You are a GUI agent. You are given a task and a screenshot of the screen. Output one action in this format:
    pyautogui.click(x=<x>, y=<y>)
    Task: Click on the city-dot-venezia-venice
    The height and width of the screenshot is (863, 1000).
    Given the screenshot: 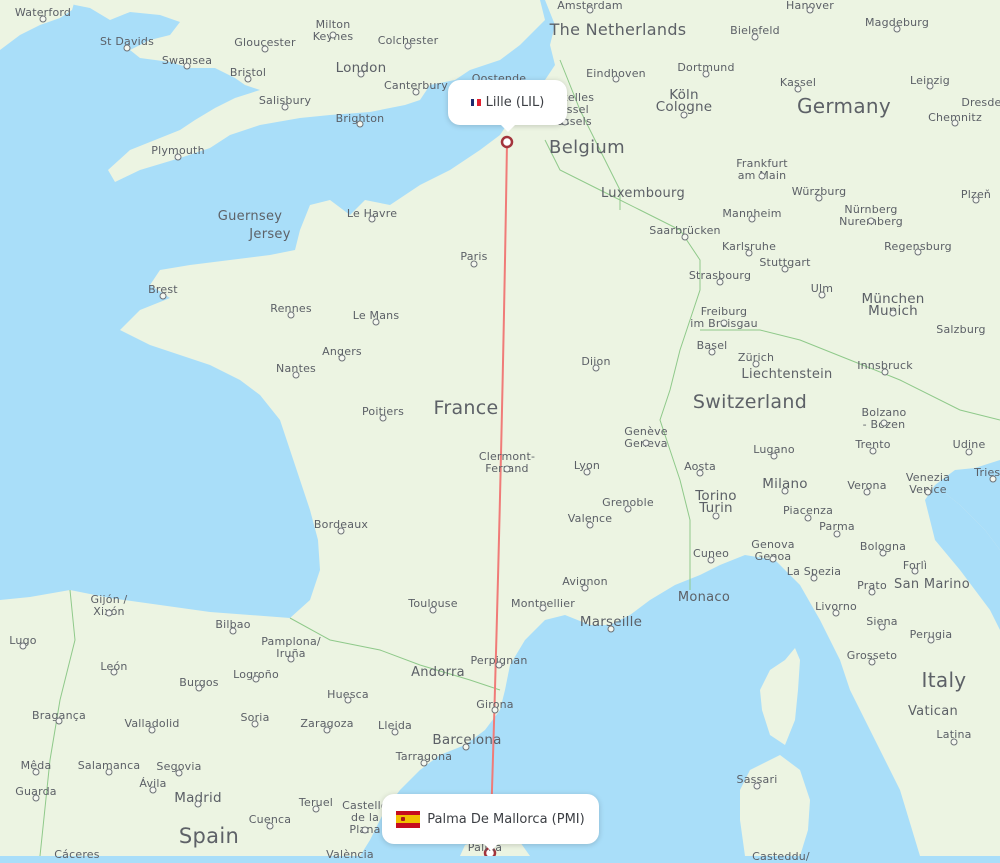 What is the action you would take?
    pyautogui.click(x=928, y=492)
    